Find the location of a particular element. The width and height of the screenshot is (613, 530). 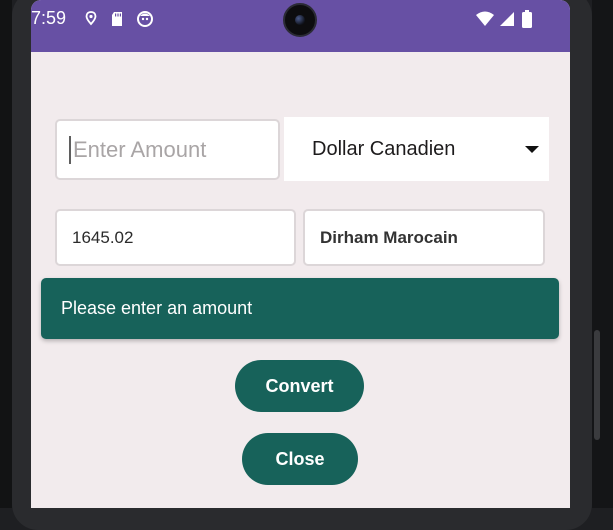

sd-card-icon is located at coordinates (117, 19).